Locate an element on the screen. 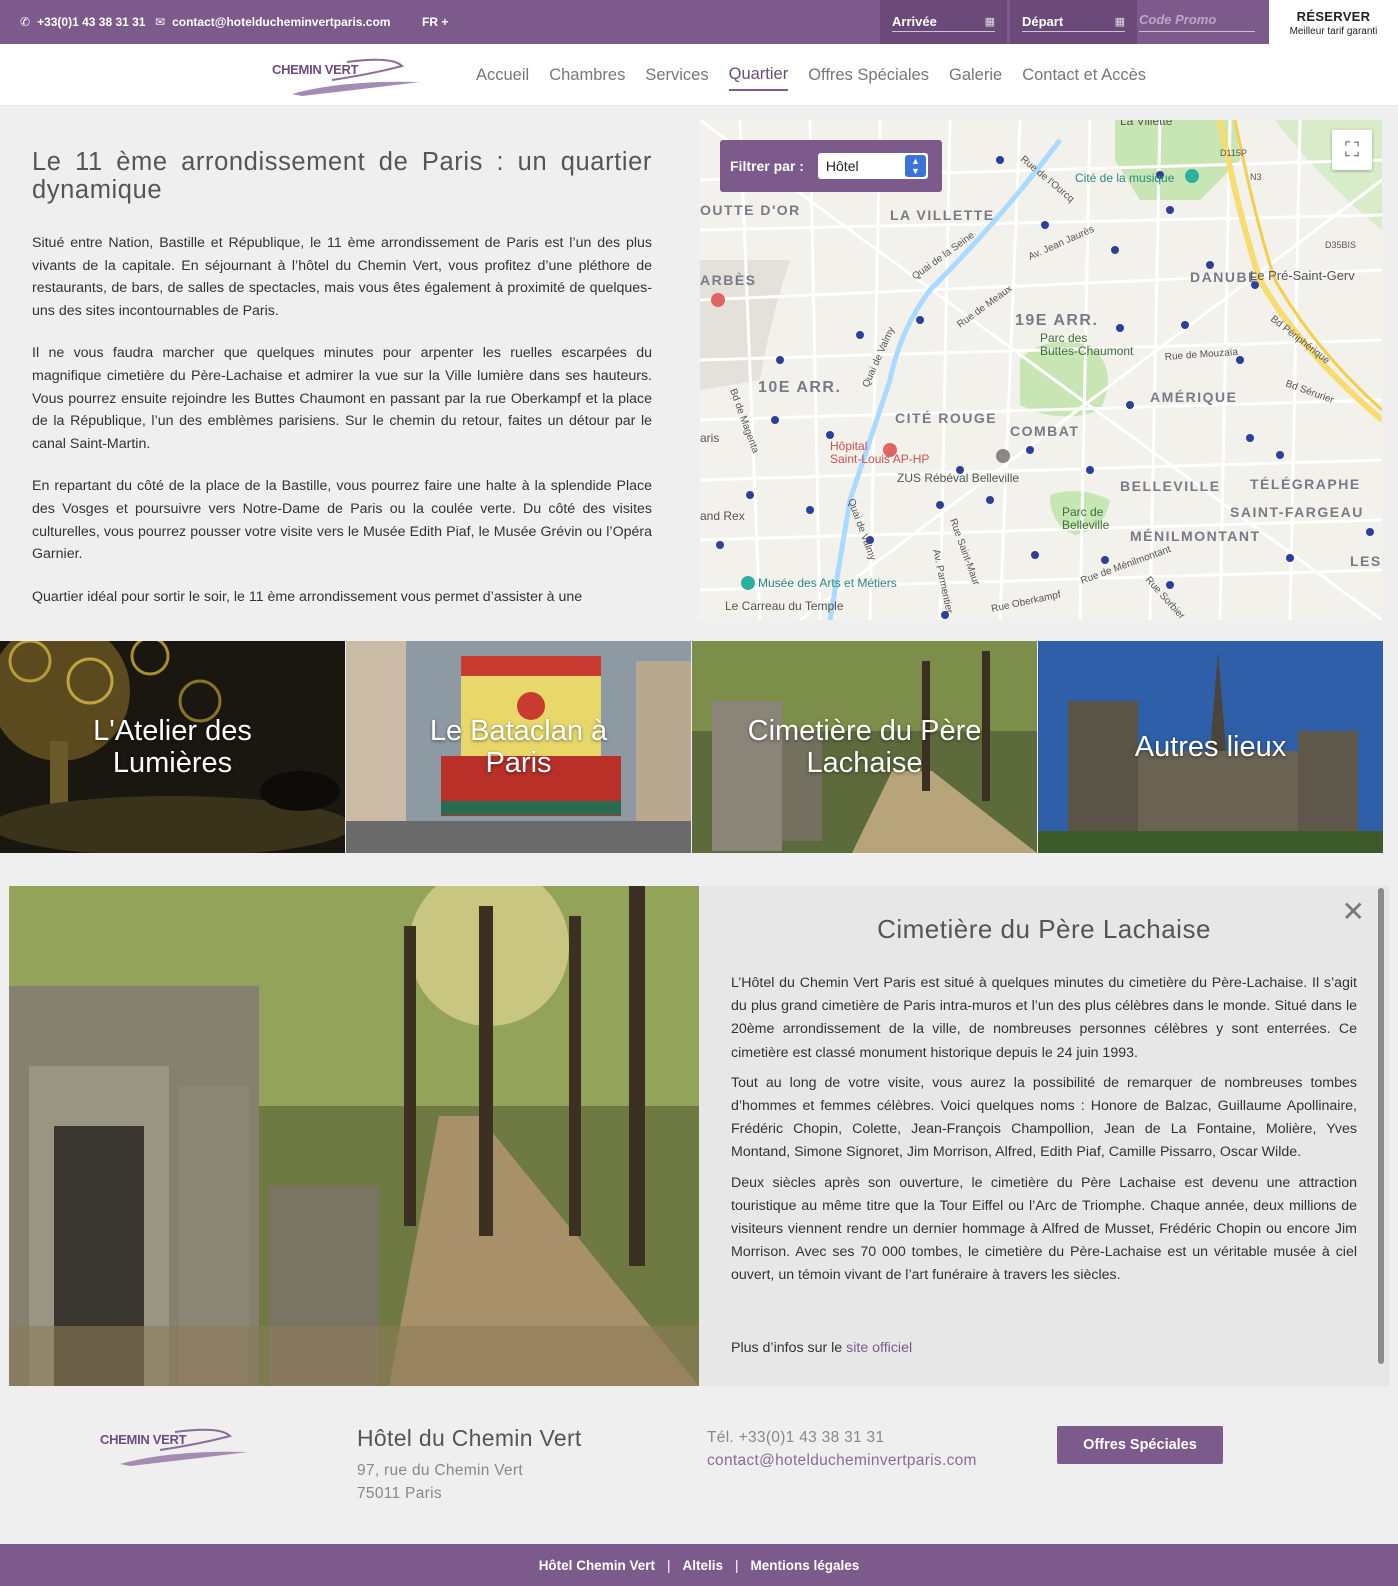 The width and height of the screenshot is (1398, 1586). footer-link-mentions: Mentions légales is located at coordinates (805, 1565).